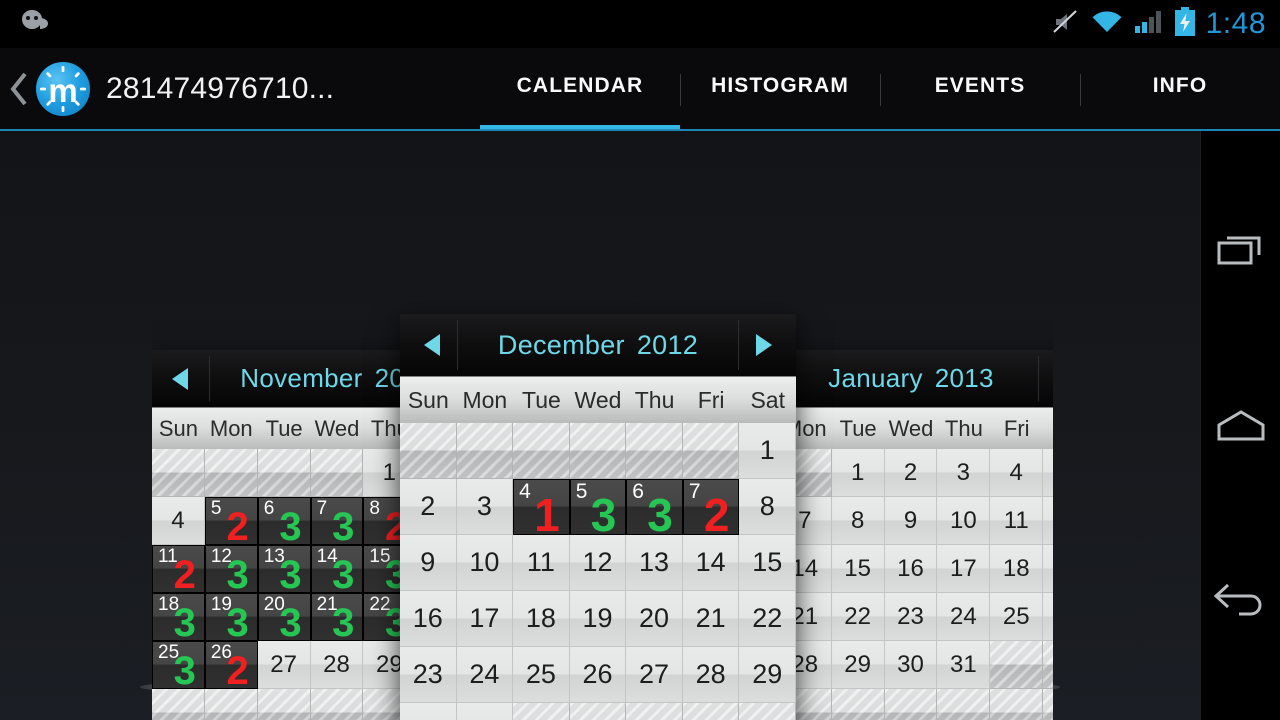  What do you see at coordinates (63, 89) in the screenshot?
I see `app-logo-icon: m` at bounding box center [63, 89].